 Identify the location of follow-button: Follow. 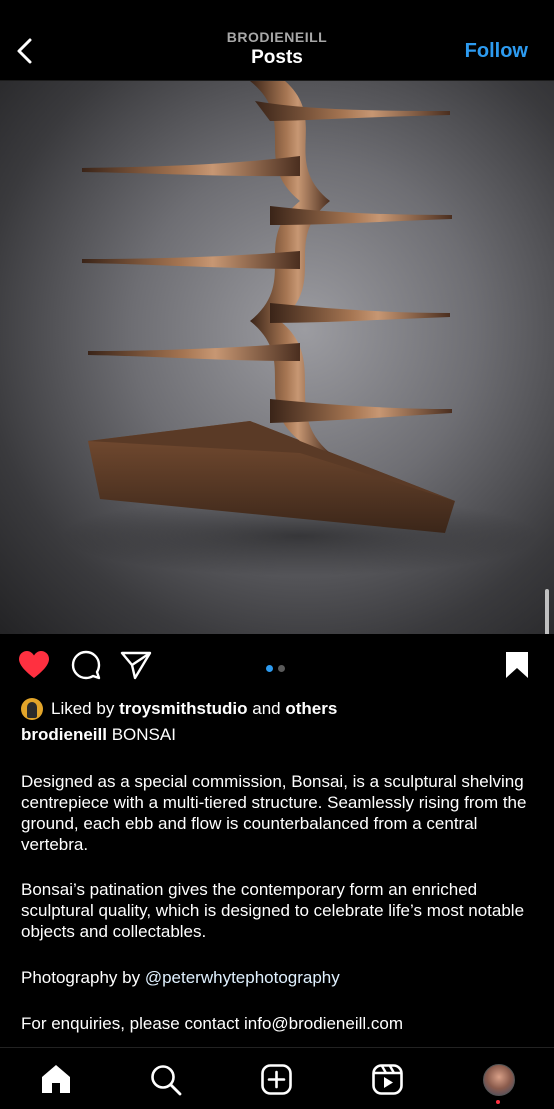
(496, 51).